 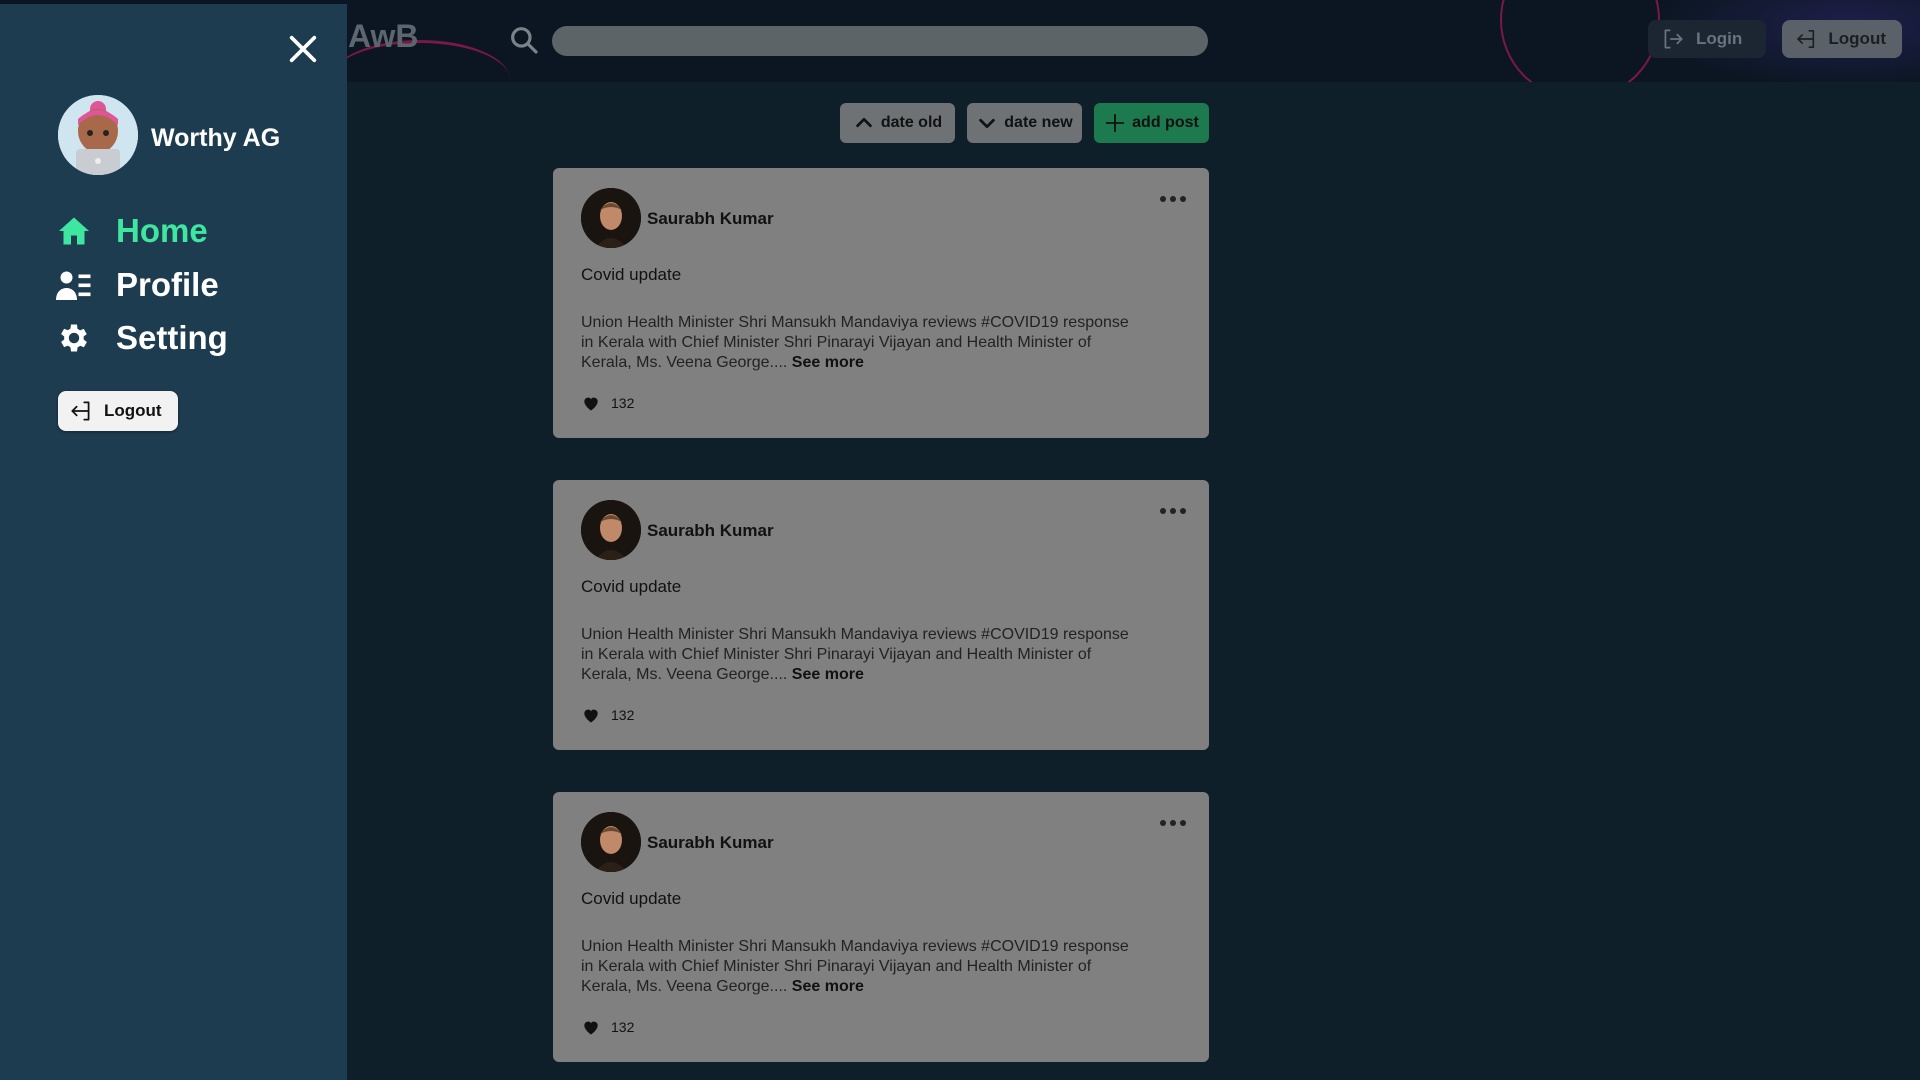 I want to click on home-icon, so click(x=74, y=231).